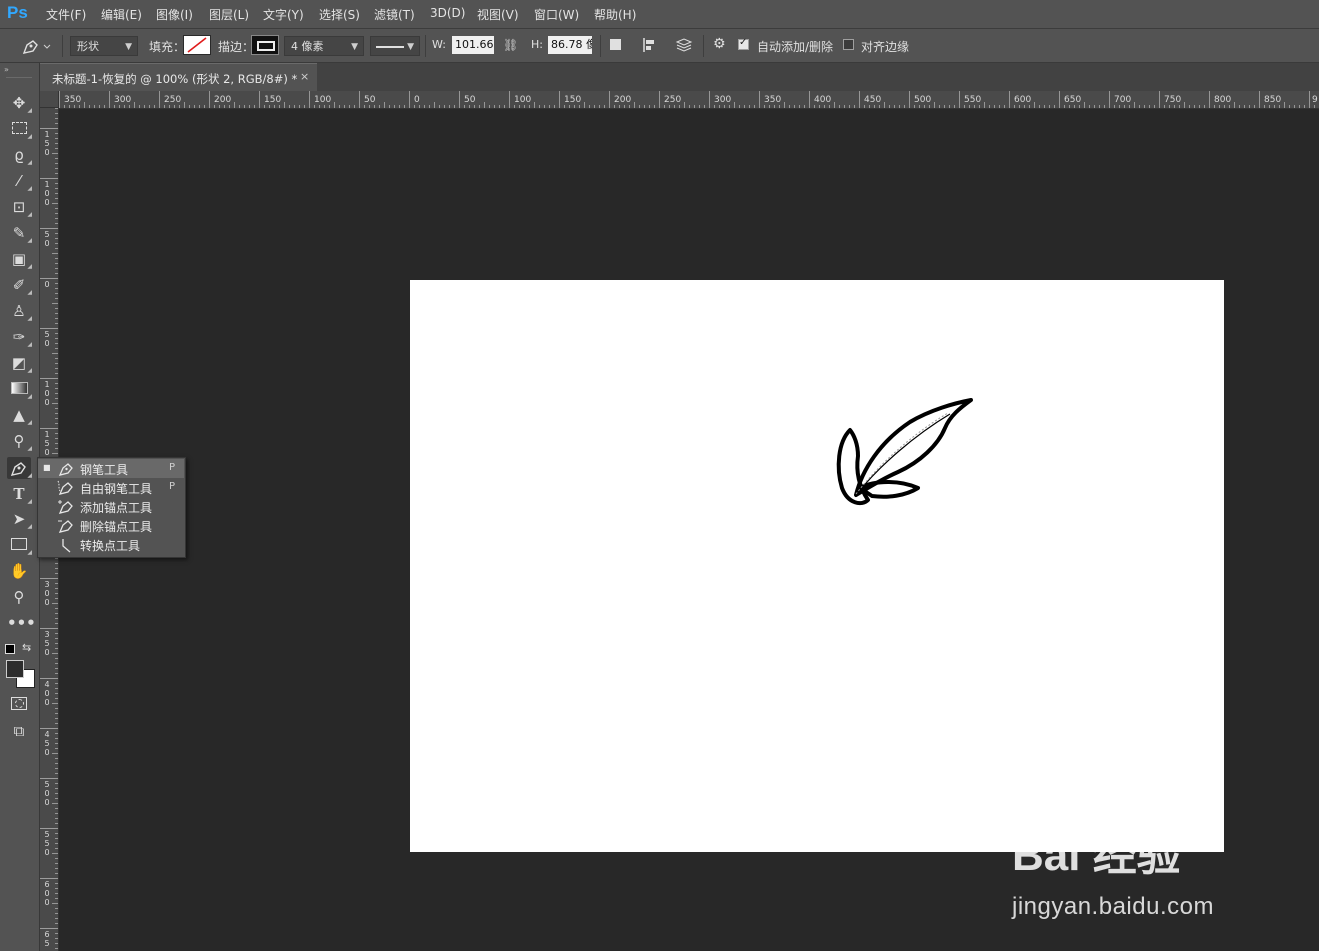 The image size is (1319, 951). I want to click on menu-filter: 滤镜(T), so click(394, 14).